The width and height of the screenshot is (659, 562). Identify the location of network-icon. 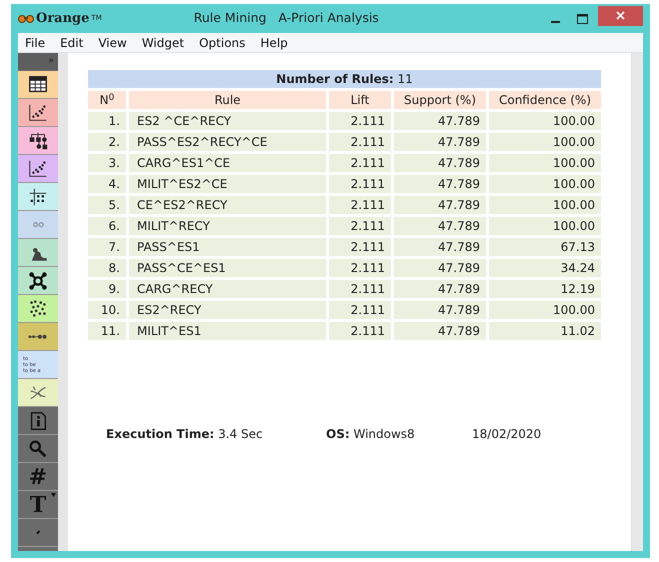
(38, 281).